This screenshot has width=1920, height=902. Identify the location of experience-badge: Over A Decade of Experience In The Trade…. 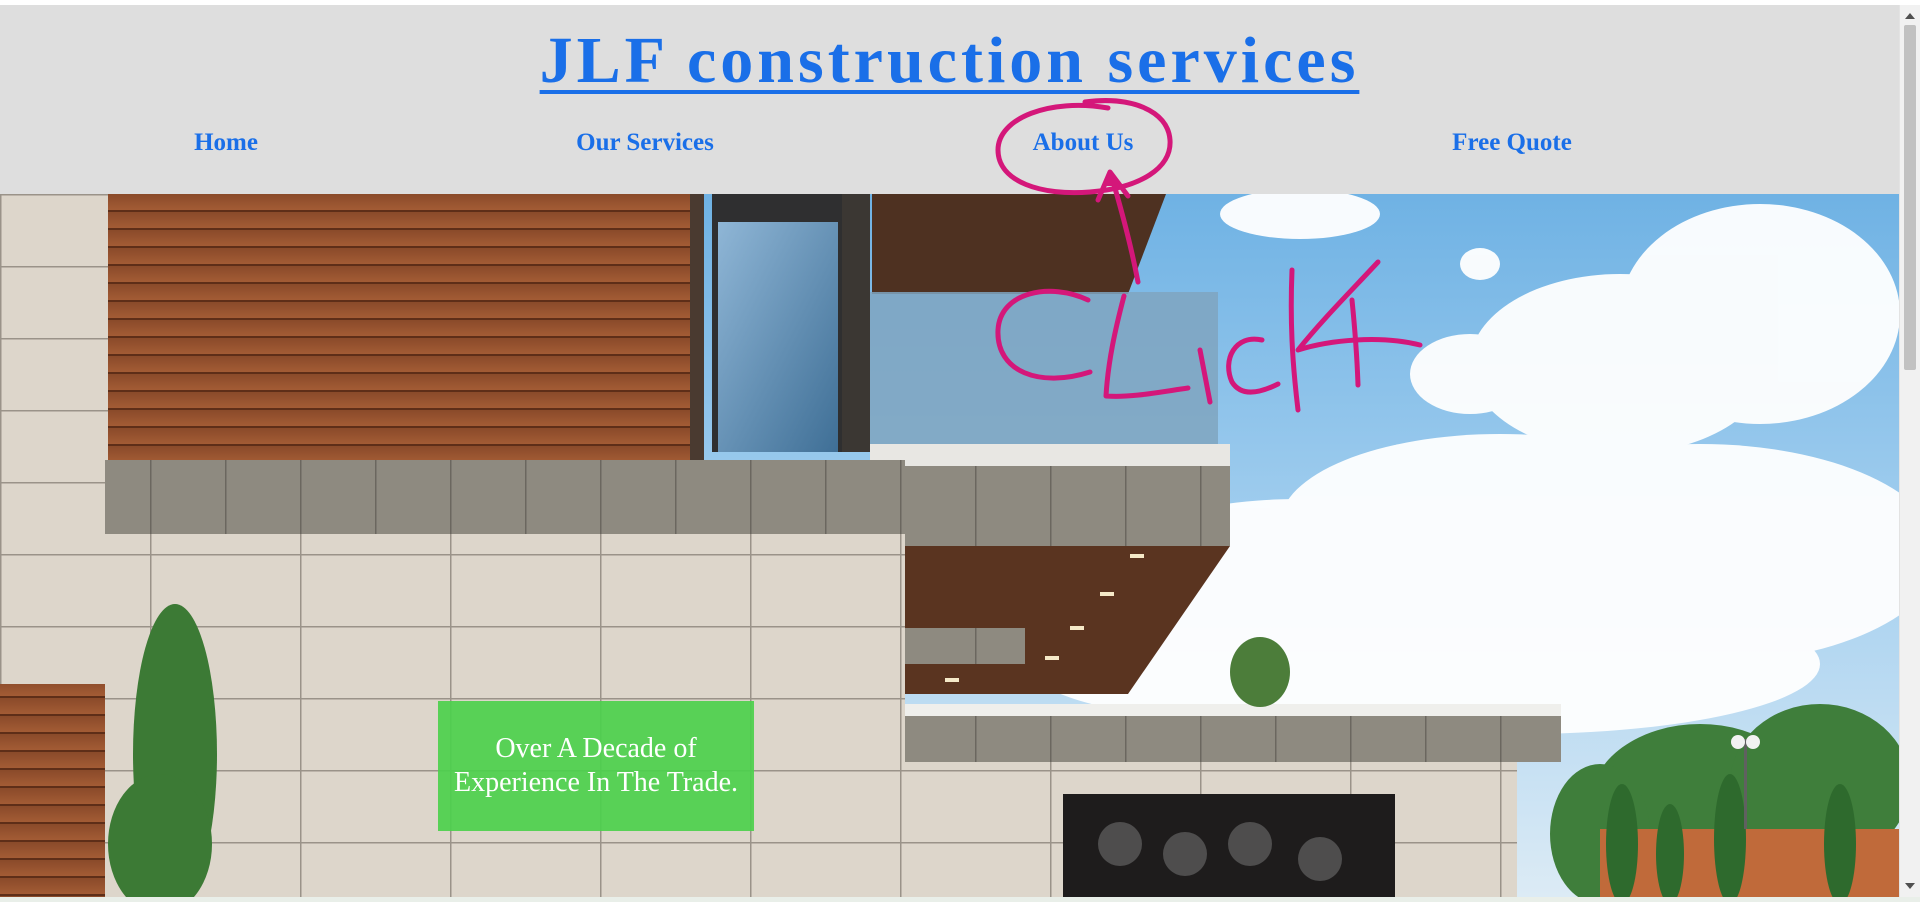
(596, 766).